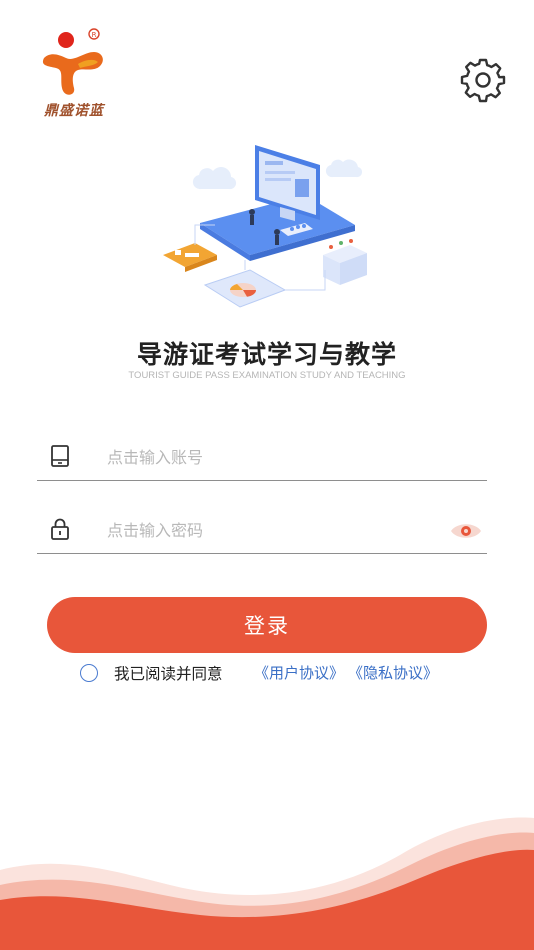  I want to click on hero-illustration, so click(267, 230).